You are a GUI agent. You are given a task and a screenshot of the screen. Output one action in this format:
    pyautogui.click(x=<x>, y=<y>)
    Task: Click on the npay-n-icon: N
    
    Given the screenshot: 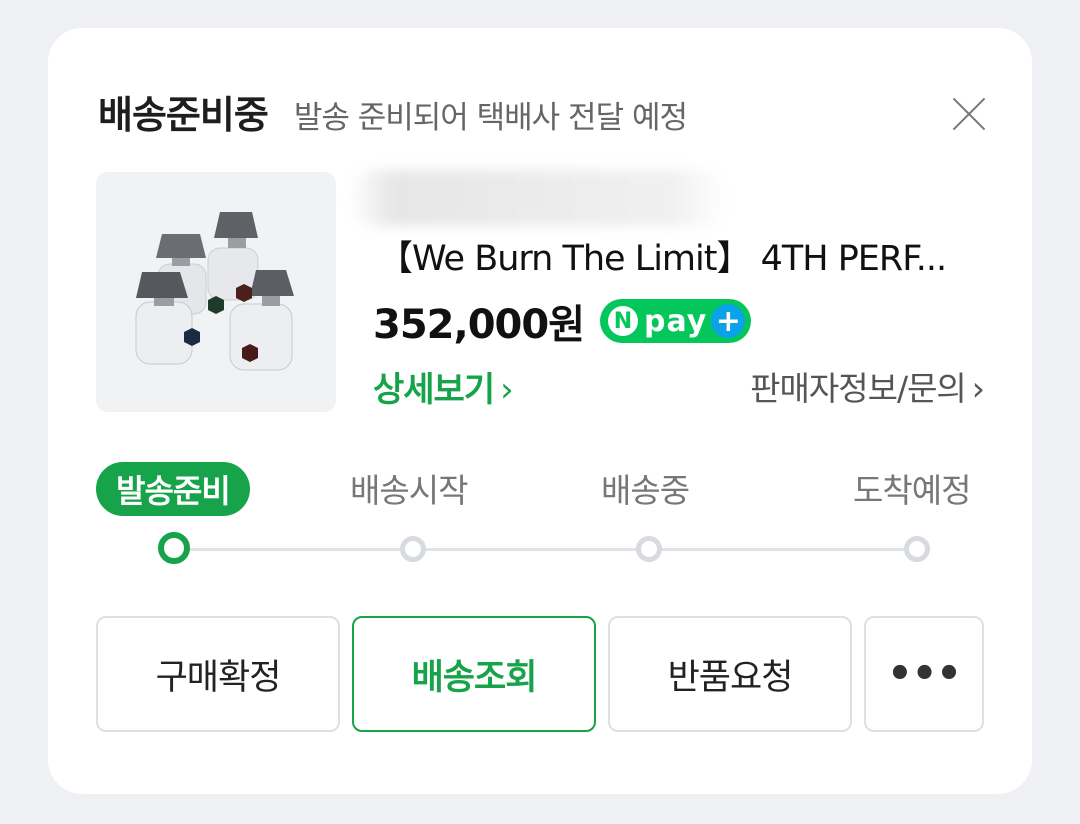 What is the action you would take?
    pyautogui.click(x=623, y=321)
    